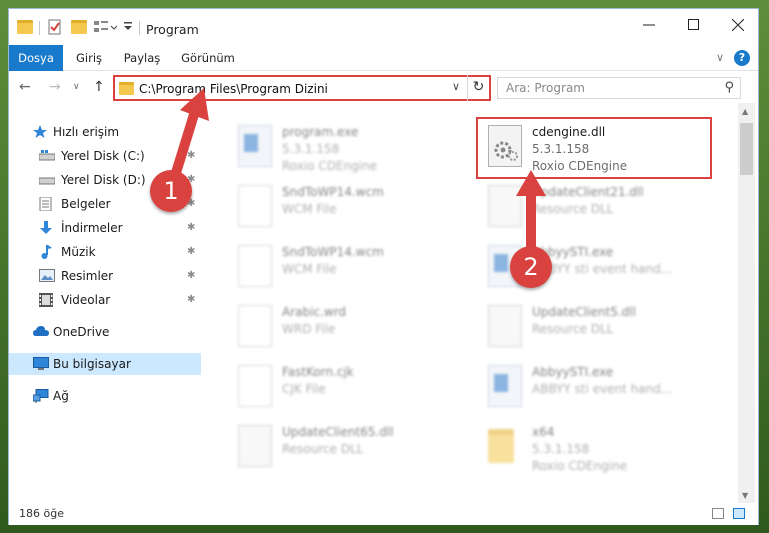  I want to click on chevron-down-icon, so click(131, 28).